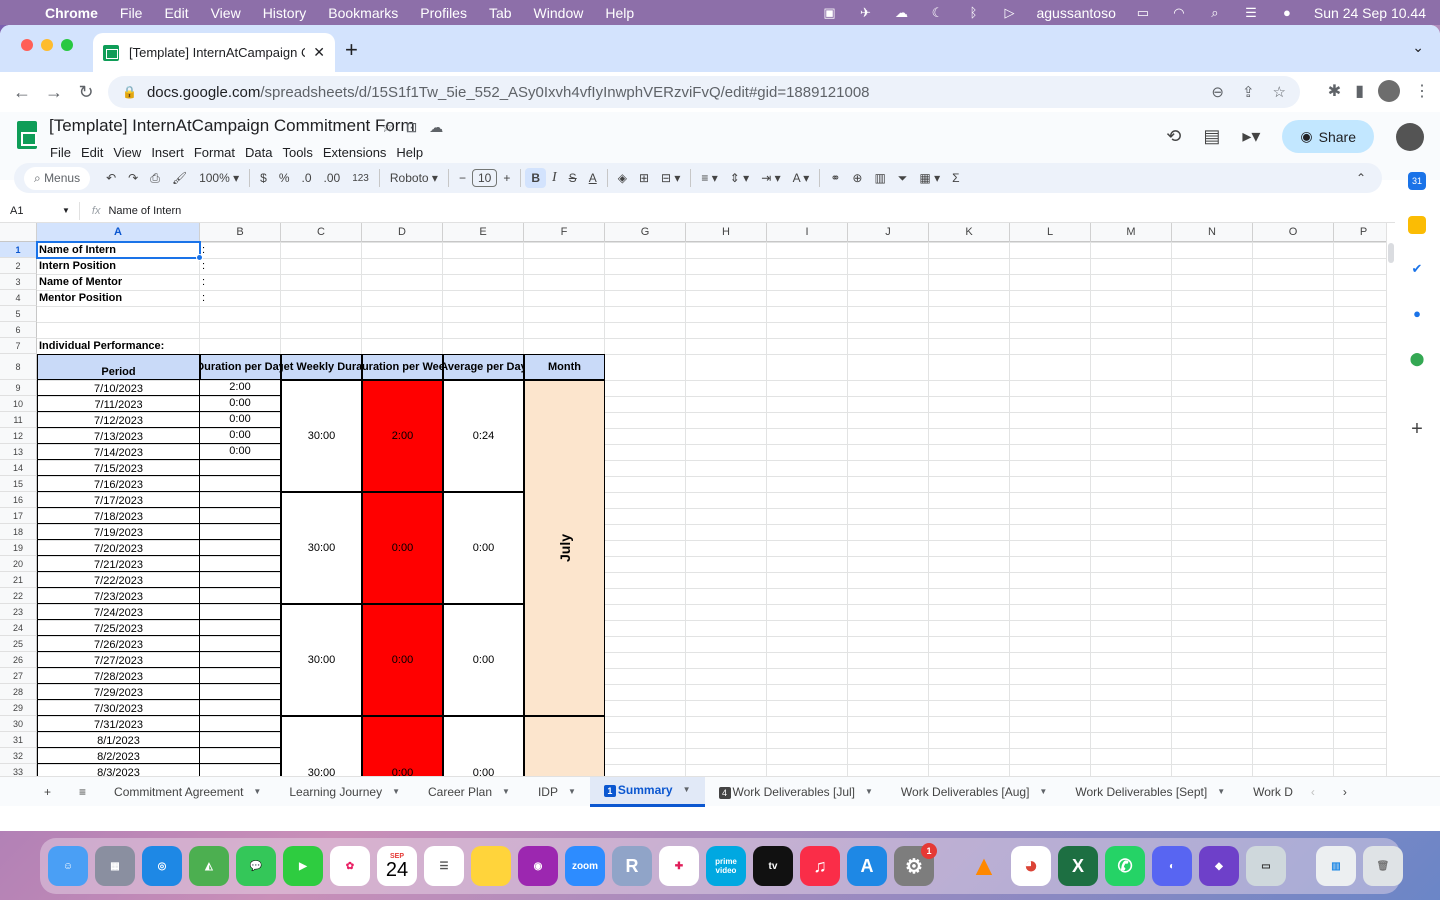 This screenshot has width=1440, height=900. Describe the element at coordinates (303, 866) in the screenshot. I see `facetime-icon: ▶` at that location.